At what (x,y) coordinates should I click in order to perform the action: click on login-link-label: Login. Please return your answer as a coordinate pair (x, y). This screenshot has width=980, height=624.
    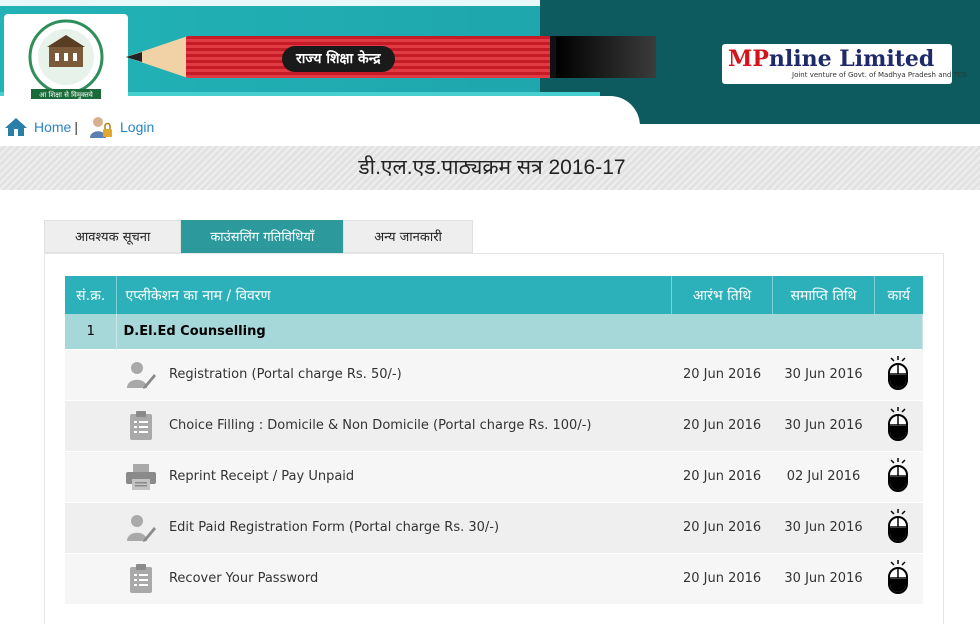
    Looking at the image, I should click on (137, 127).